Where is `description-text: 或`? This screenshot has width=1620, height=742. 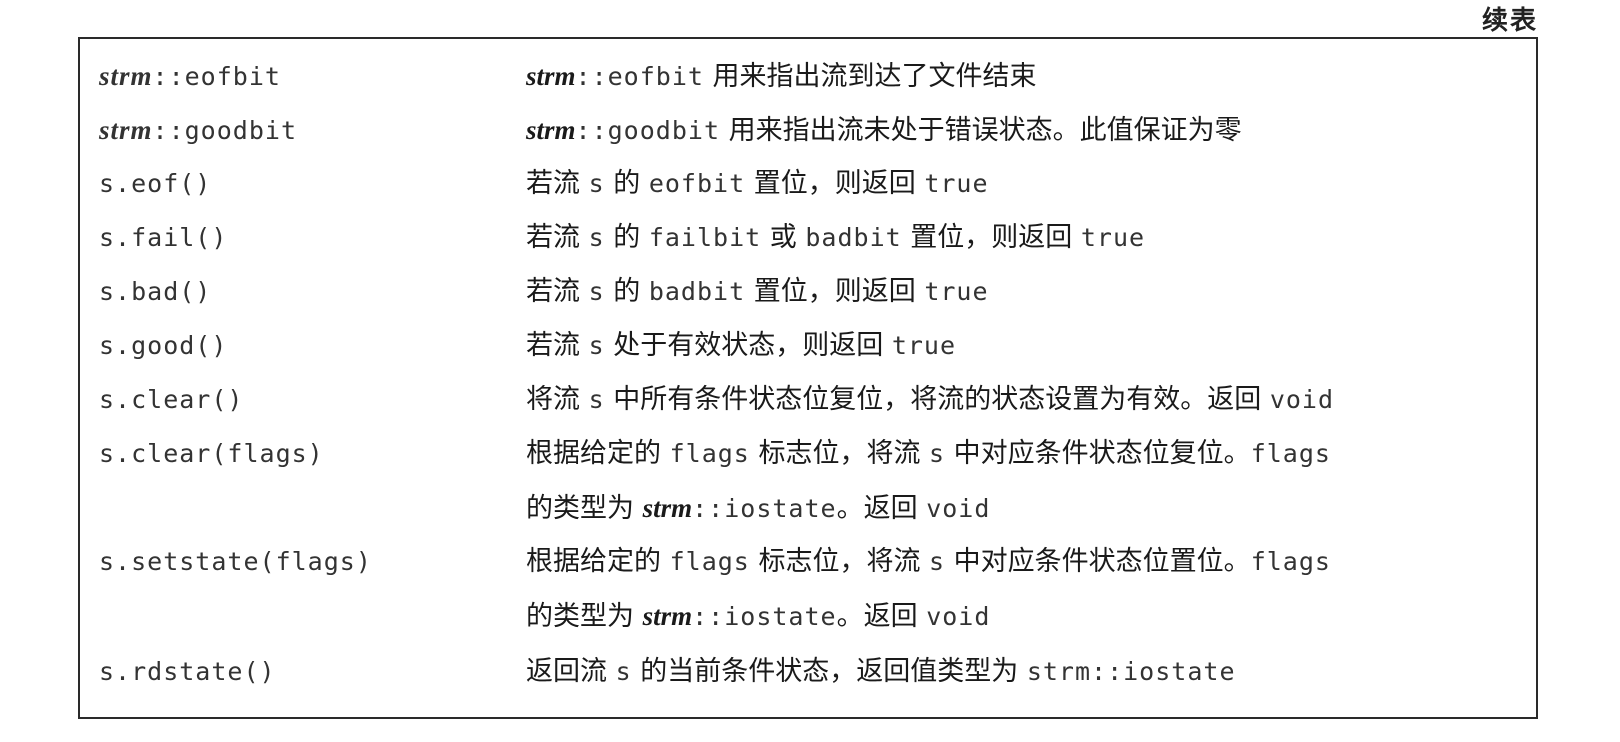
description-text: 或 is located at coordinates (783, 237).